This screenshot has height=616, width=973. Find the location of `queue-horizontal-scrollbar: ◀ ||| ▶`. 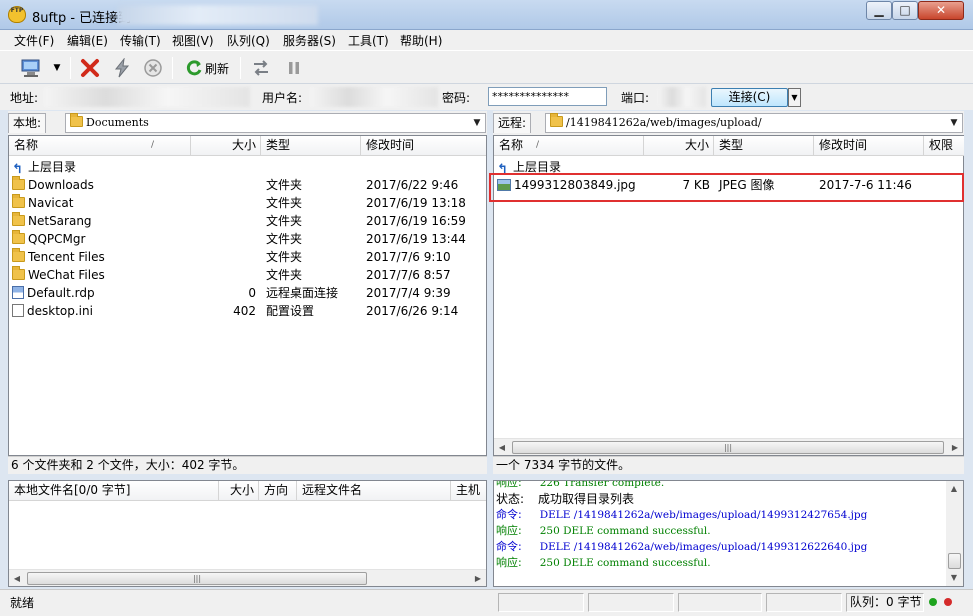

queue-horizontal-scrollbar: ◀ ||| ▶ is located at coordinates (247, 577).